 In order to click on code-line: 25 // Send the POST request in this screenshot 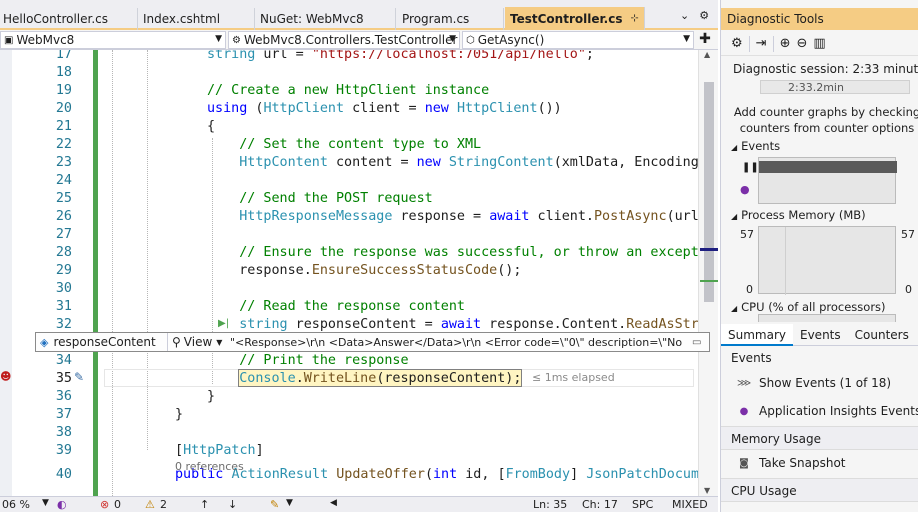, I will do `click(359, 199)`.